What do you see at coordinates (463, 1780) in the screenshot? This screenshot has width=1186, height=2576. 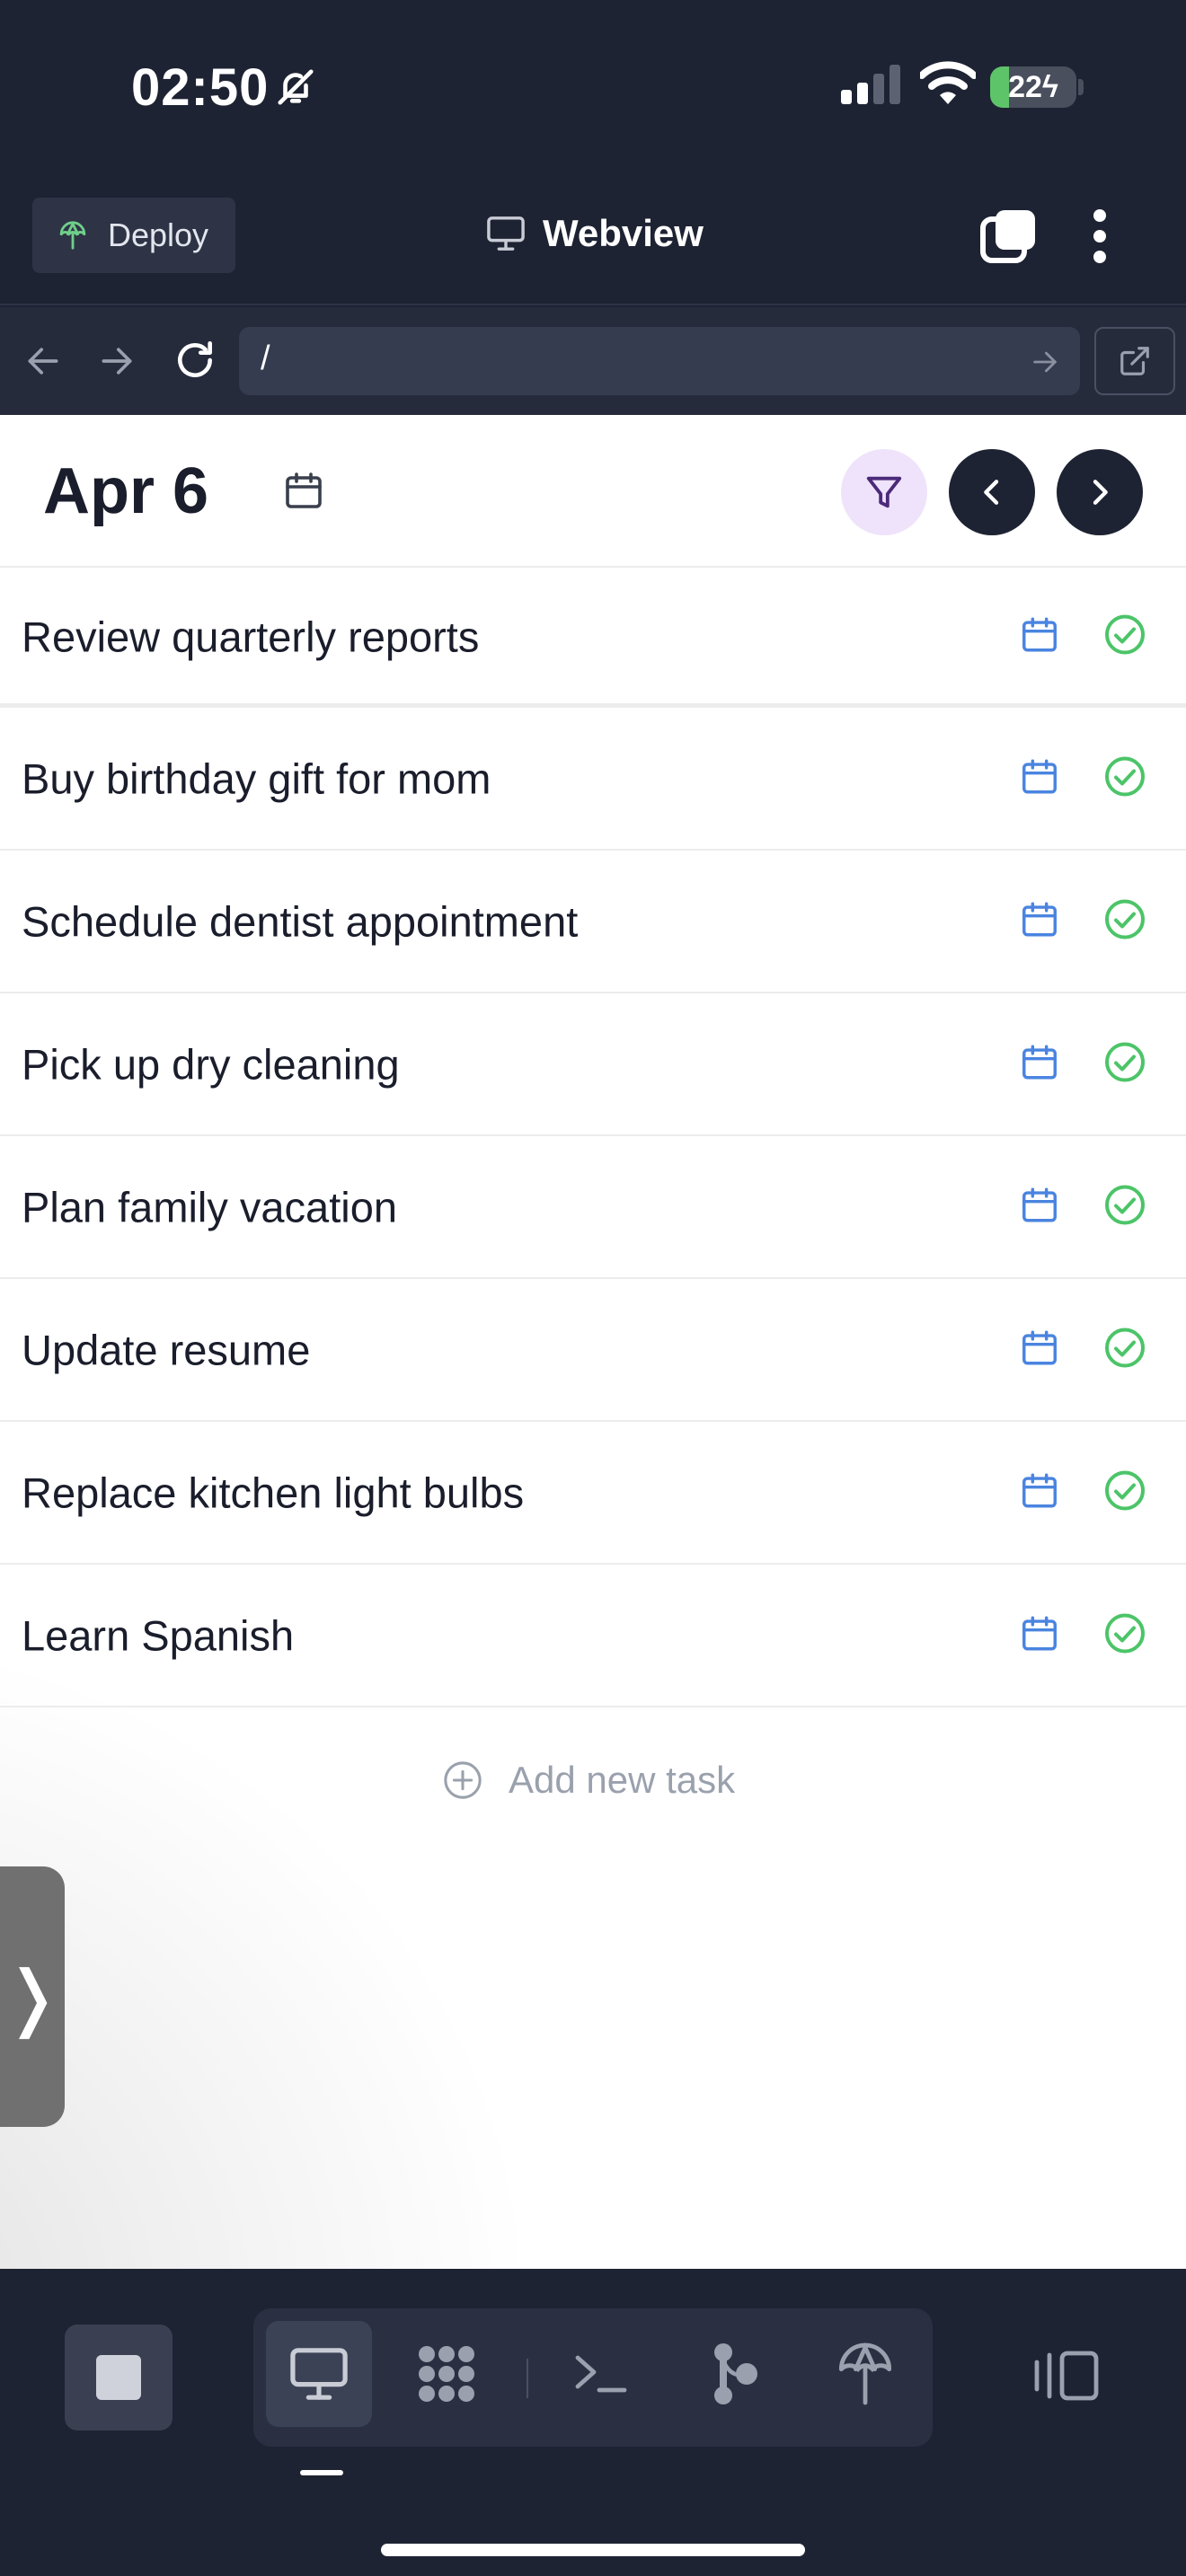 I see `plus-circle-icon` at bounding box center [463, 1780].